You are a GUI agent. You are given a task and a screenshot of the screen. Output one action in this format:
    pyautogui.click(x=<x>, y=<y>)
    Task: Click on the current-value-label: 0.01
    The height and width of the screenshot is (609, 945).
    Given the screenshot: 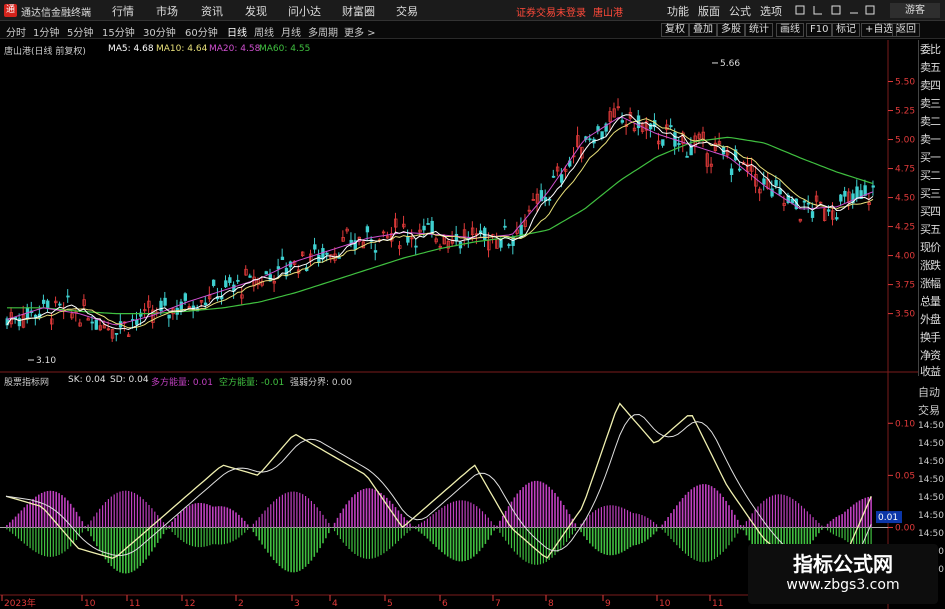 What is the action you would take?
    pyautogui.click(x=888, y=518)
    